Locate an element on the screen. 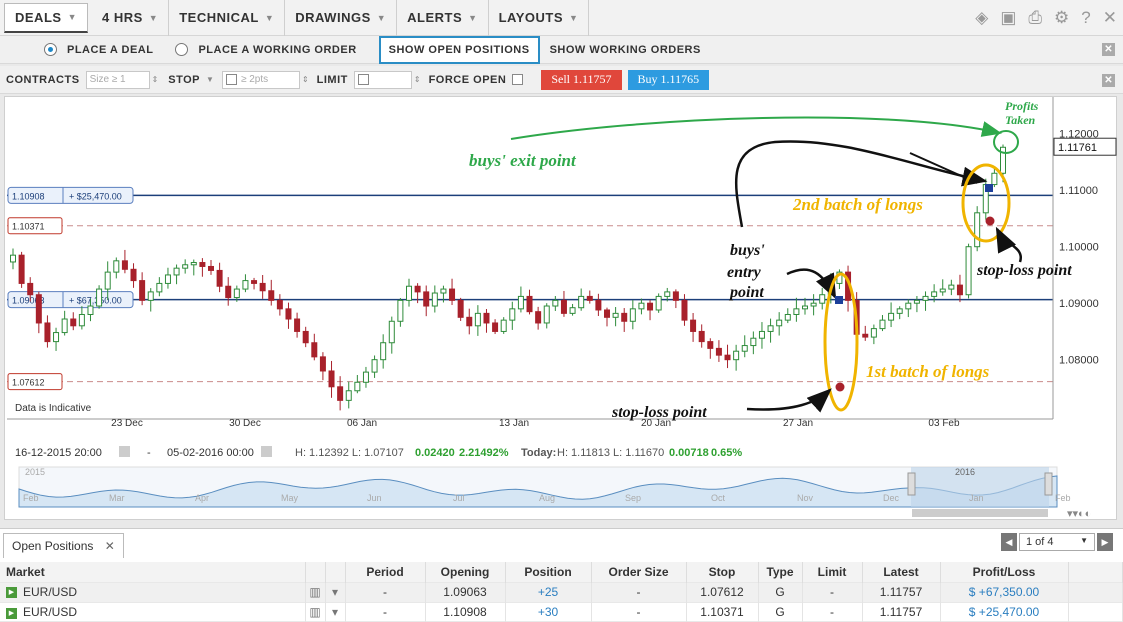 Image resolution: width=1123 pixels, height=622 pixels. menu-drawings: DRAWINGS ▼ is located at coordinates (341, 18).